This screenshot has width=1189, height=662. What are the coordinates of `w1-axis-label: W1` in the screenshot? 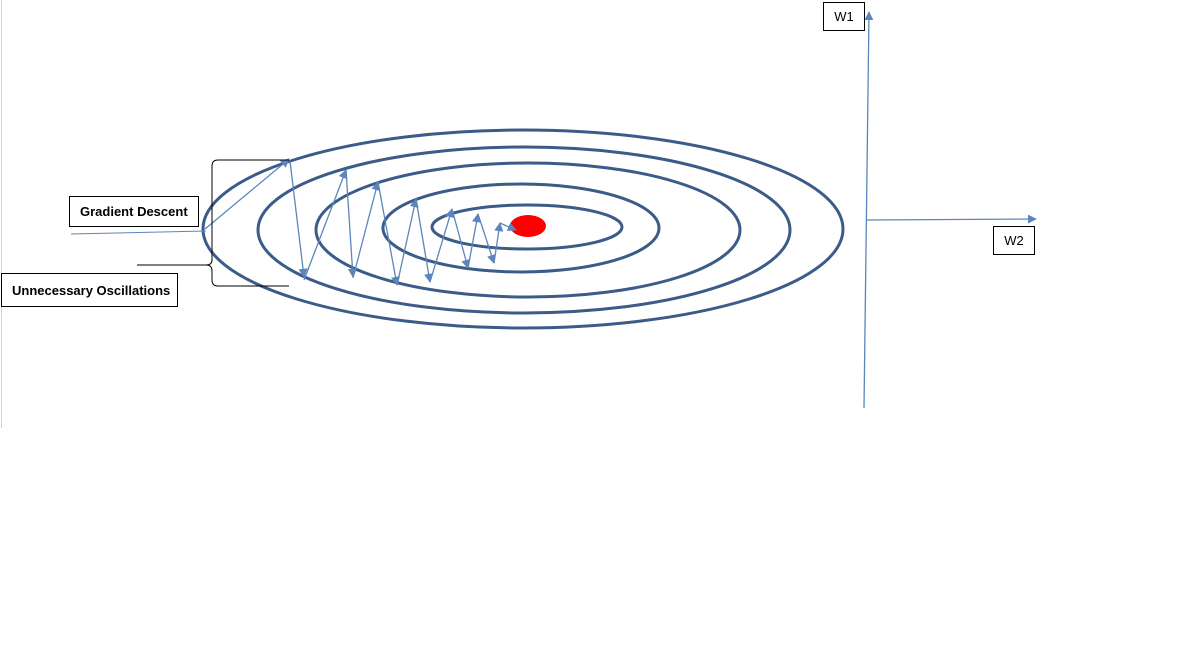 It's located at (844, 16).